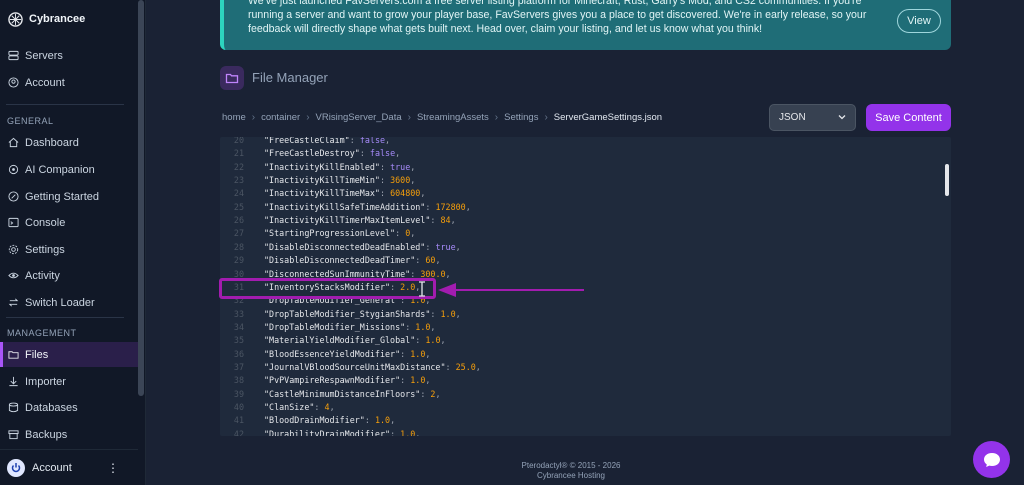  I want to click on json-value: 84, so click(445, 220).